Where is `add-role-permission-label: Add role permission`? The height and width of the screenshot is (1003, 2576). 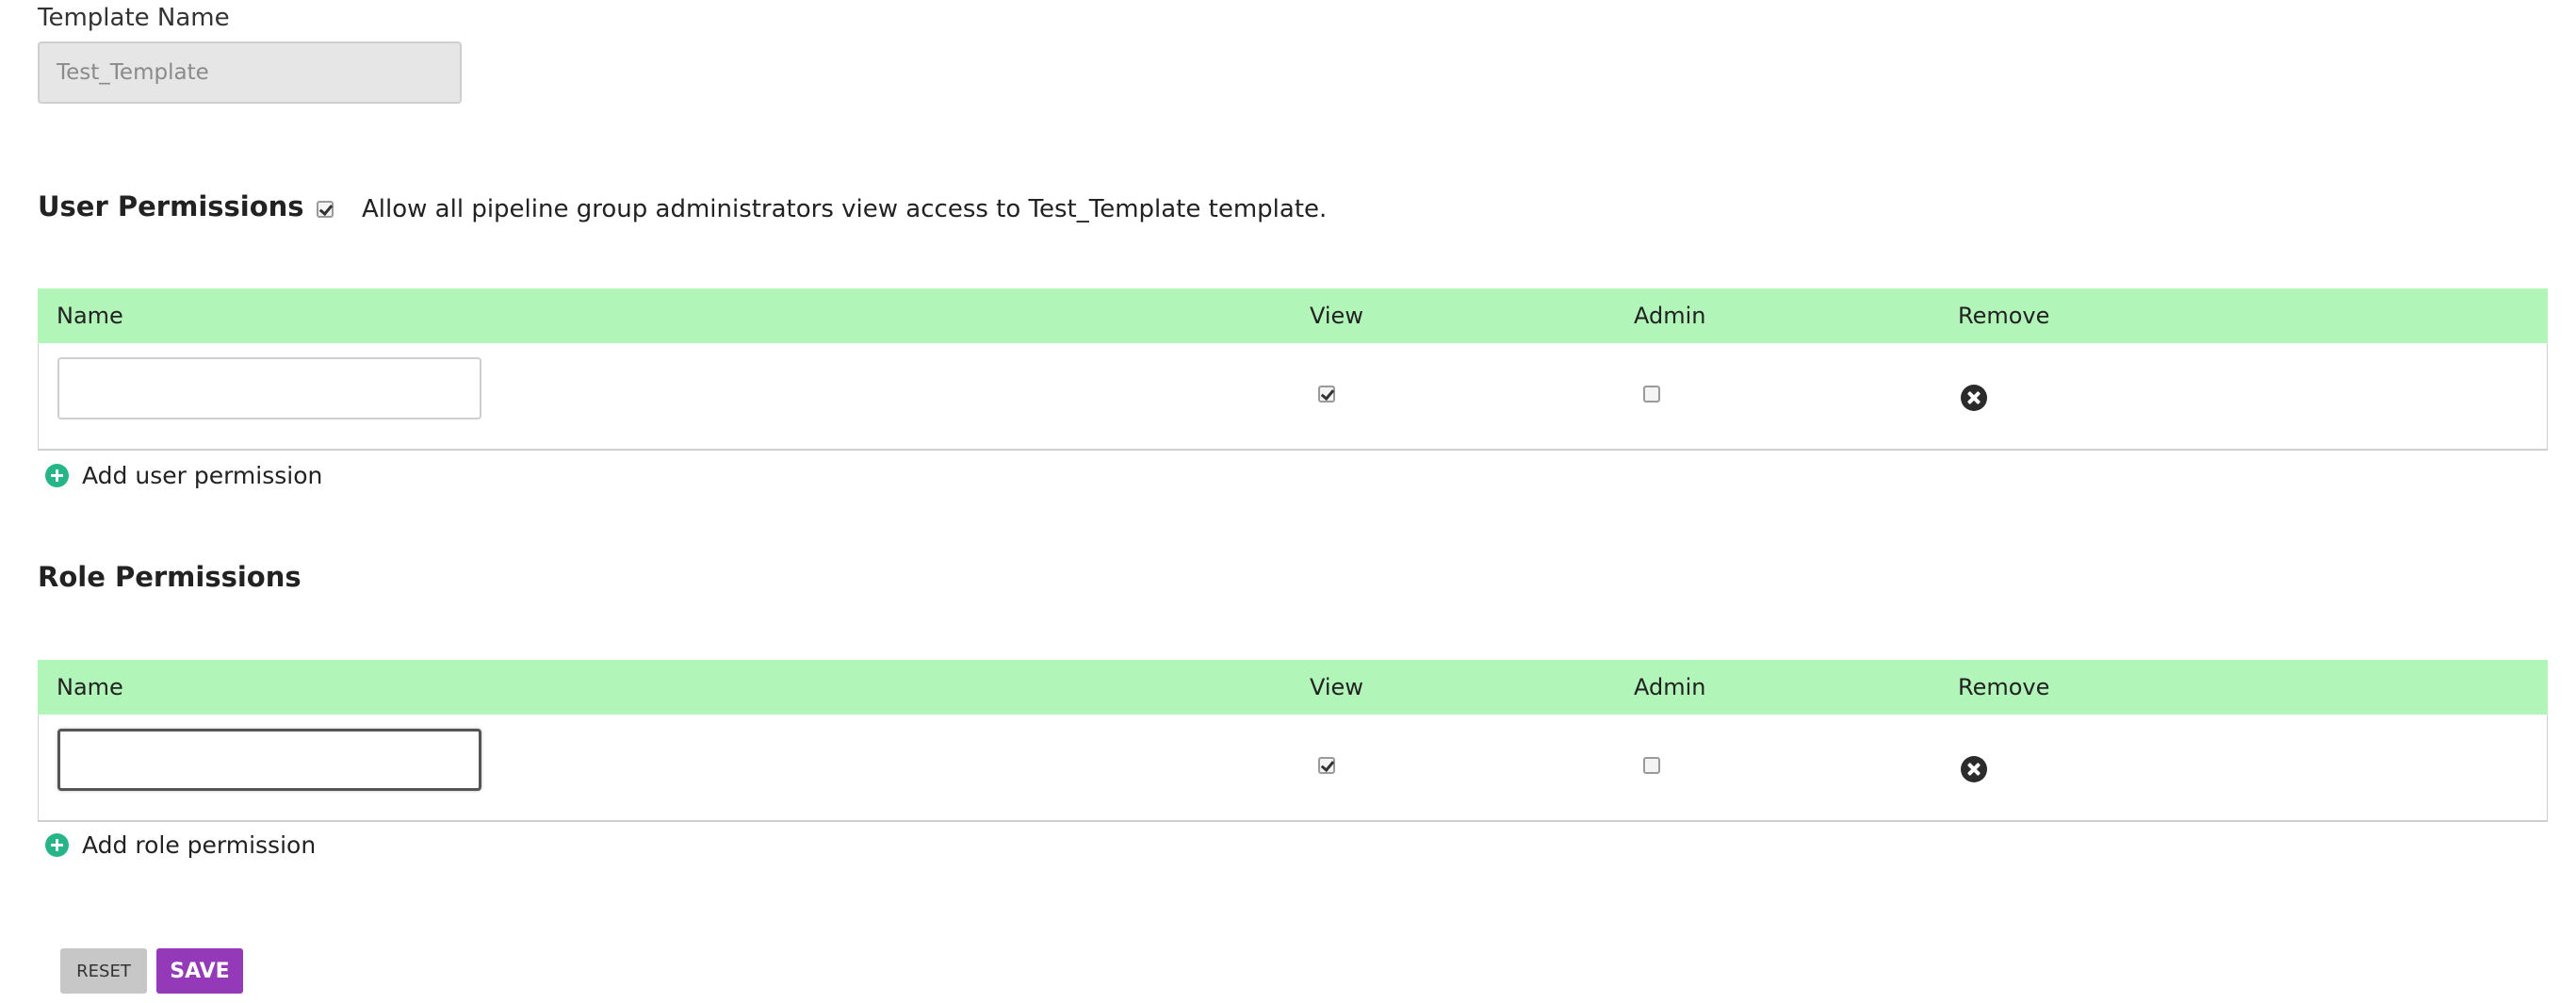 add-role-permission-label: Add role permission is located at coordinates (199, 845).